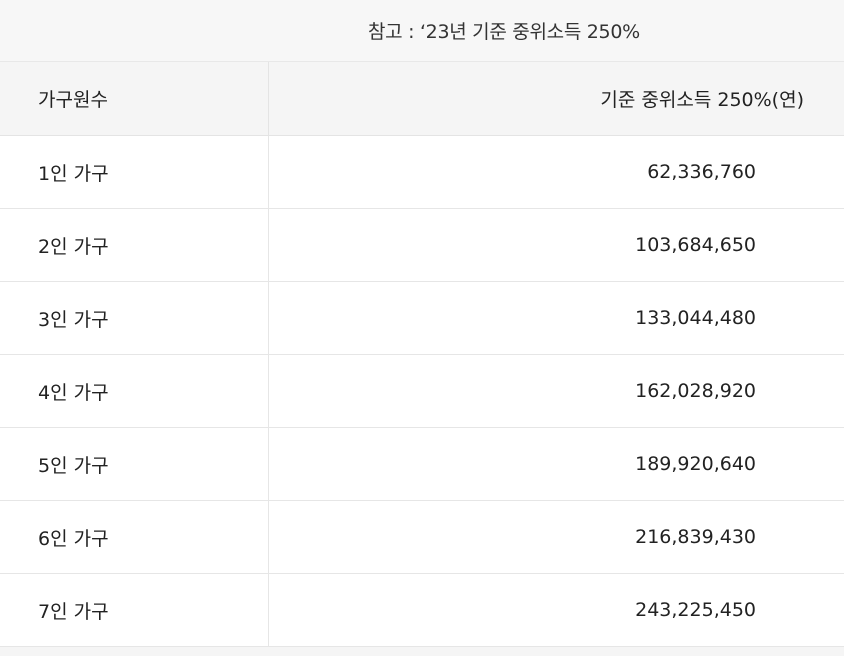  What do you see at coordinates (556, 99) in the screenshot?
I see `header-median-income: 기준 중위소득 250%(연)` at bounding box center [556, 99].